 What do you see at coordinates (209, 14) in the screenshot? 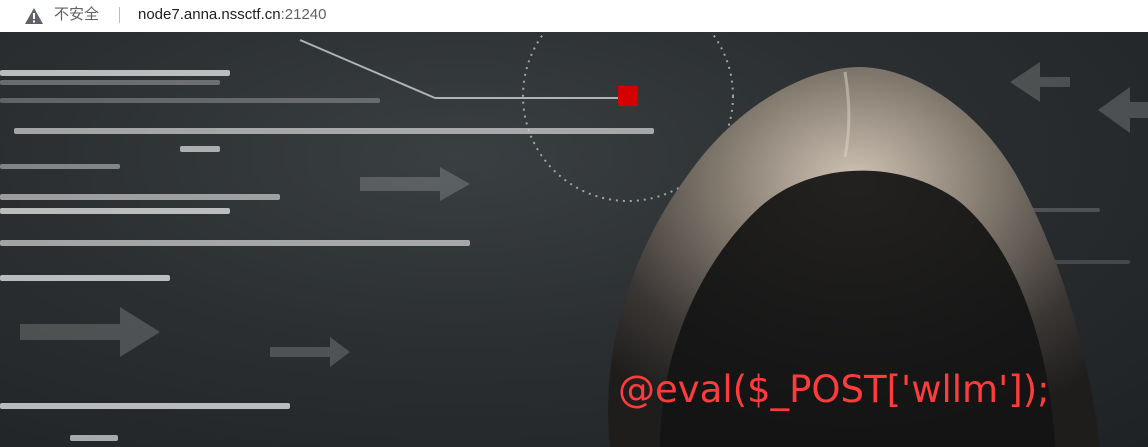
I see `url-host: node7.anna.nssctf.cn` at bounding box center [209, 14].